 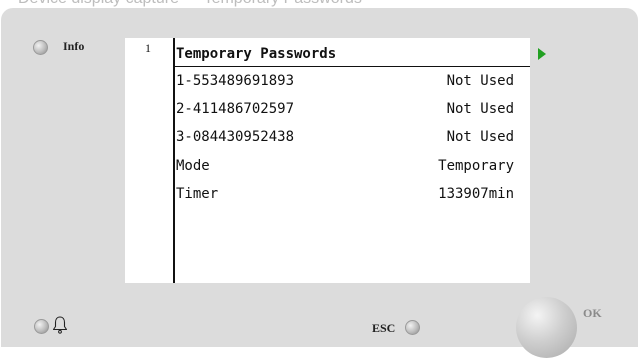 I want to click on bell-icon, so click(x=60, y=325).